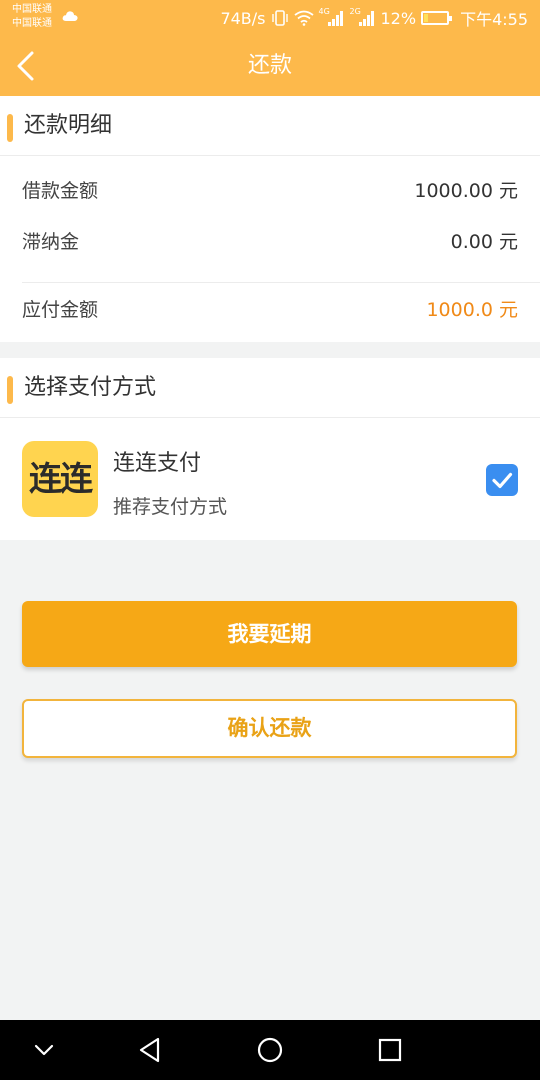  What do you see at coordinates (70, 16) in the screenshot?
I see `cloud-icon` at bounding box center [70, 16].